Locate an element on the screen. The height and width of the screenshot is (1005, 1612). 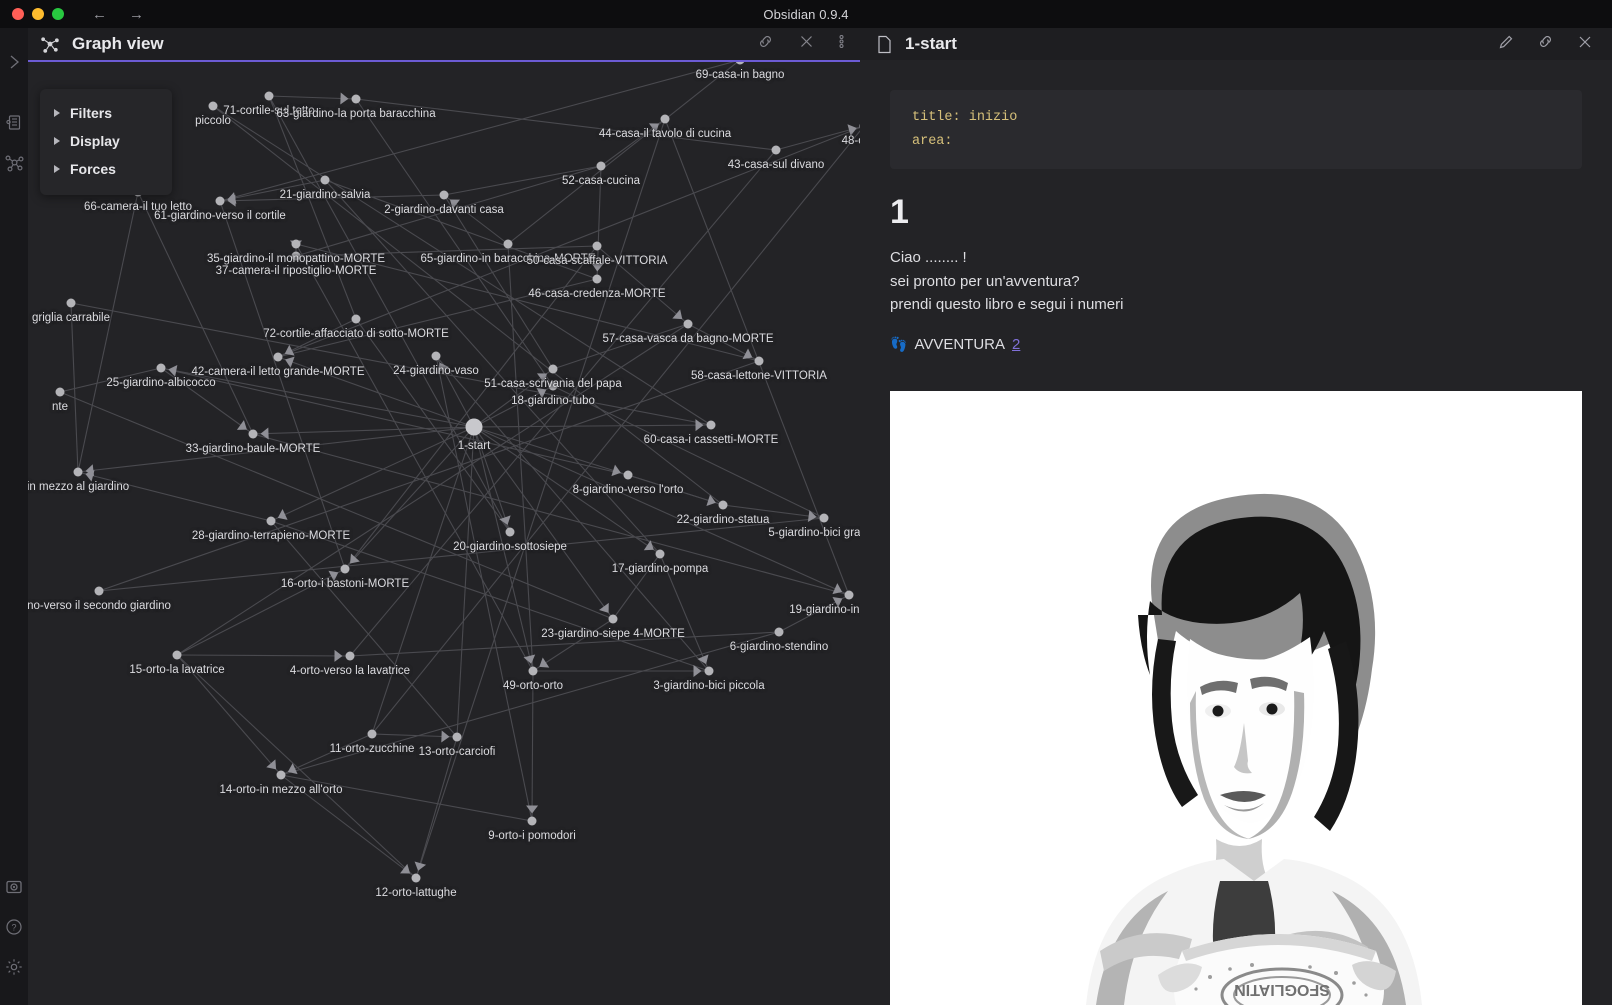
graph-control-display: Display is located at coordinates (106, 141).